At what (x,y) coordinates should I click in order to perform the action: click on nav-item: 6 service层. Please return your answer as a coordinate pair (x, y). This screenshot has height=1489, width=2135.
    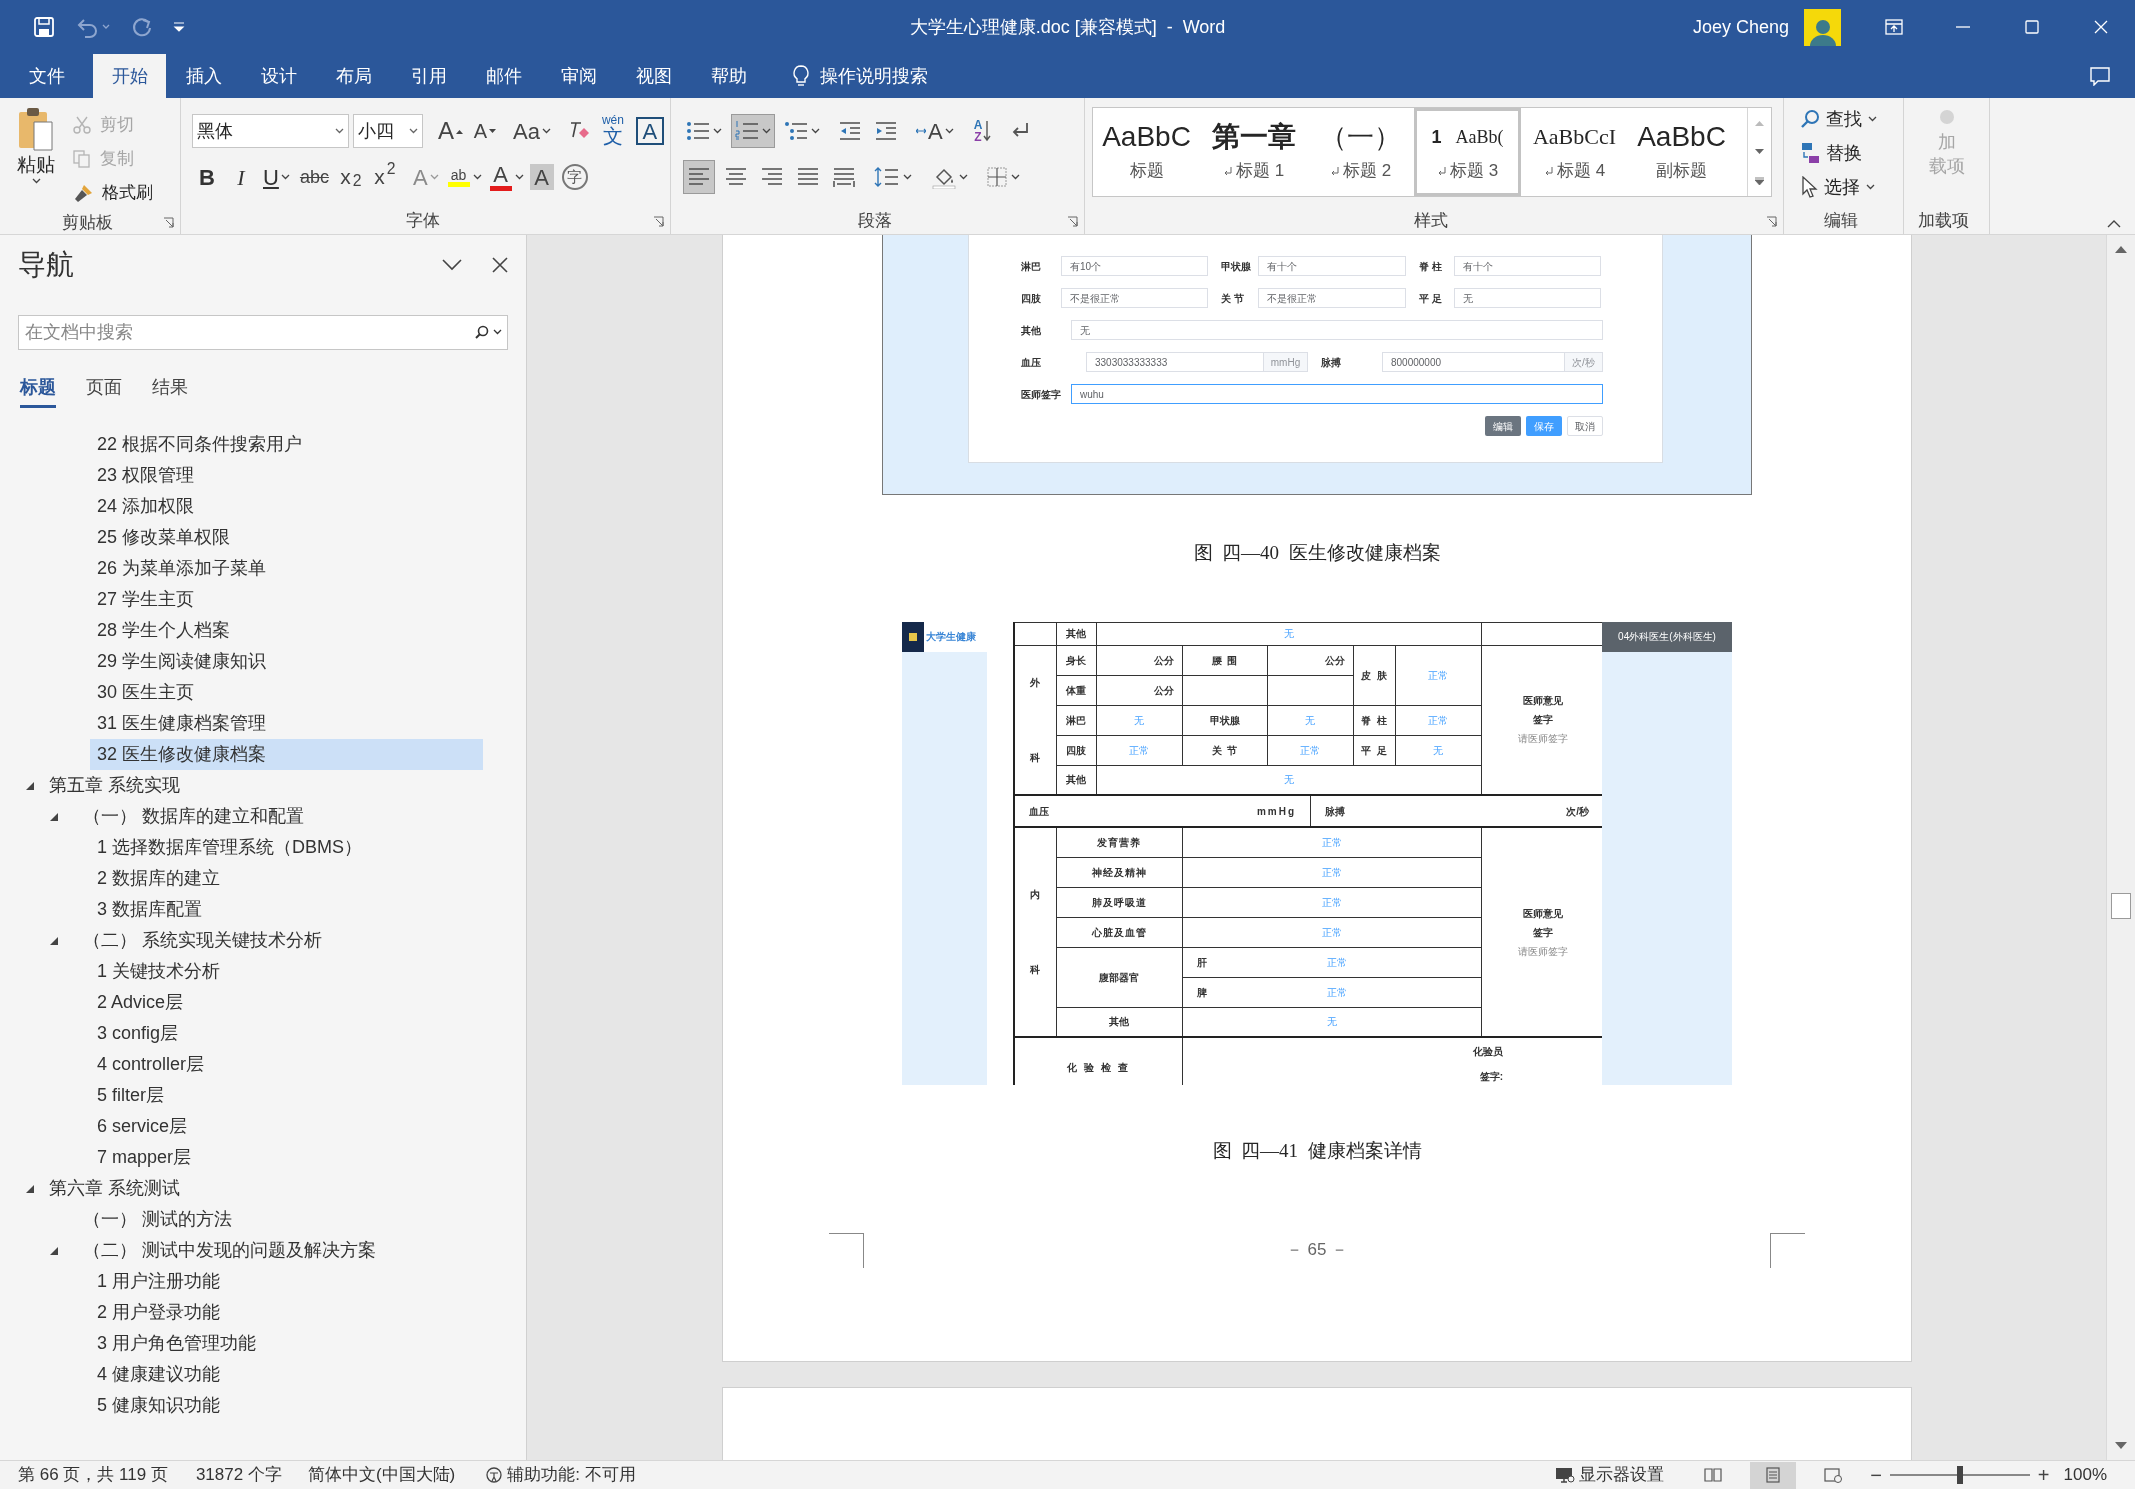
    Looking at the image, I should click on (286, 1126).